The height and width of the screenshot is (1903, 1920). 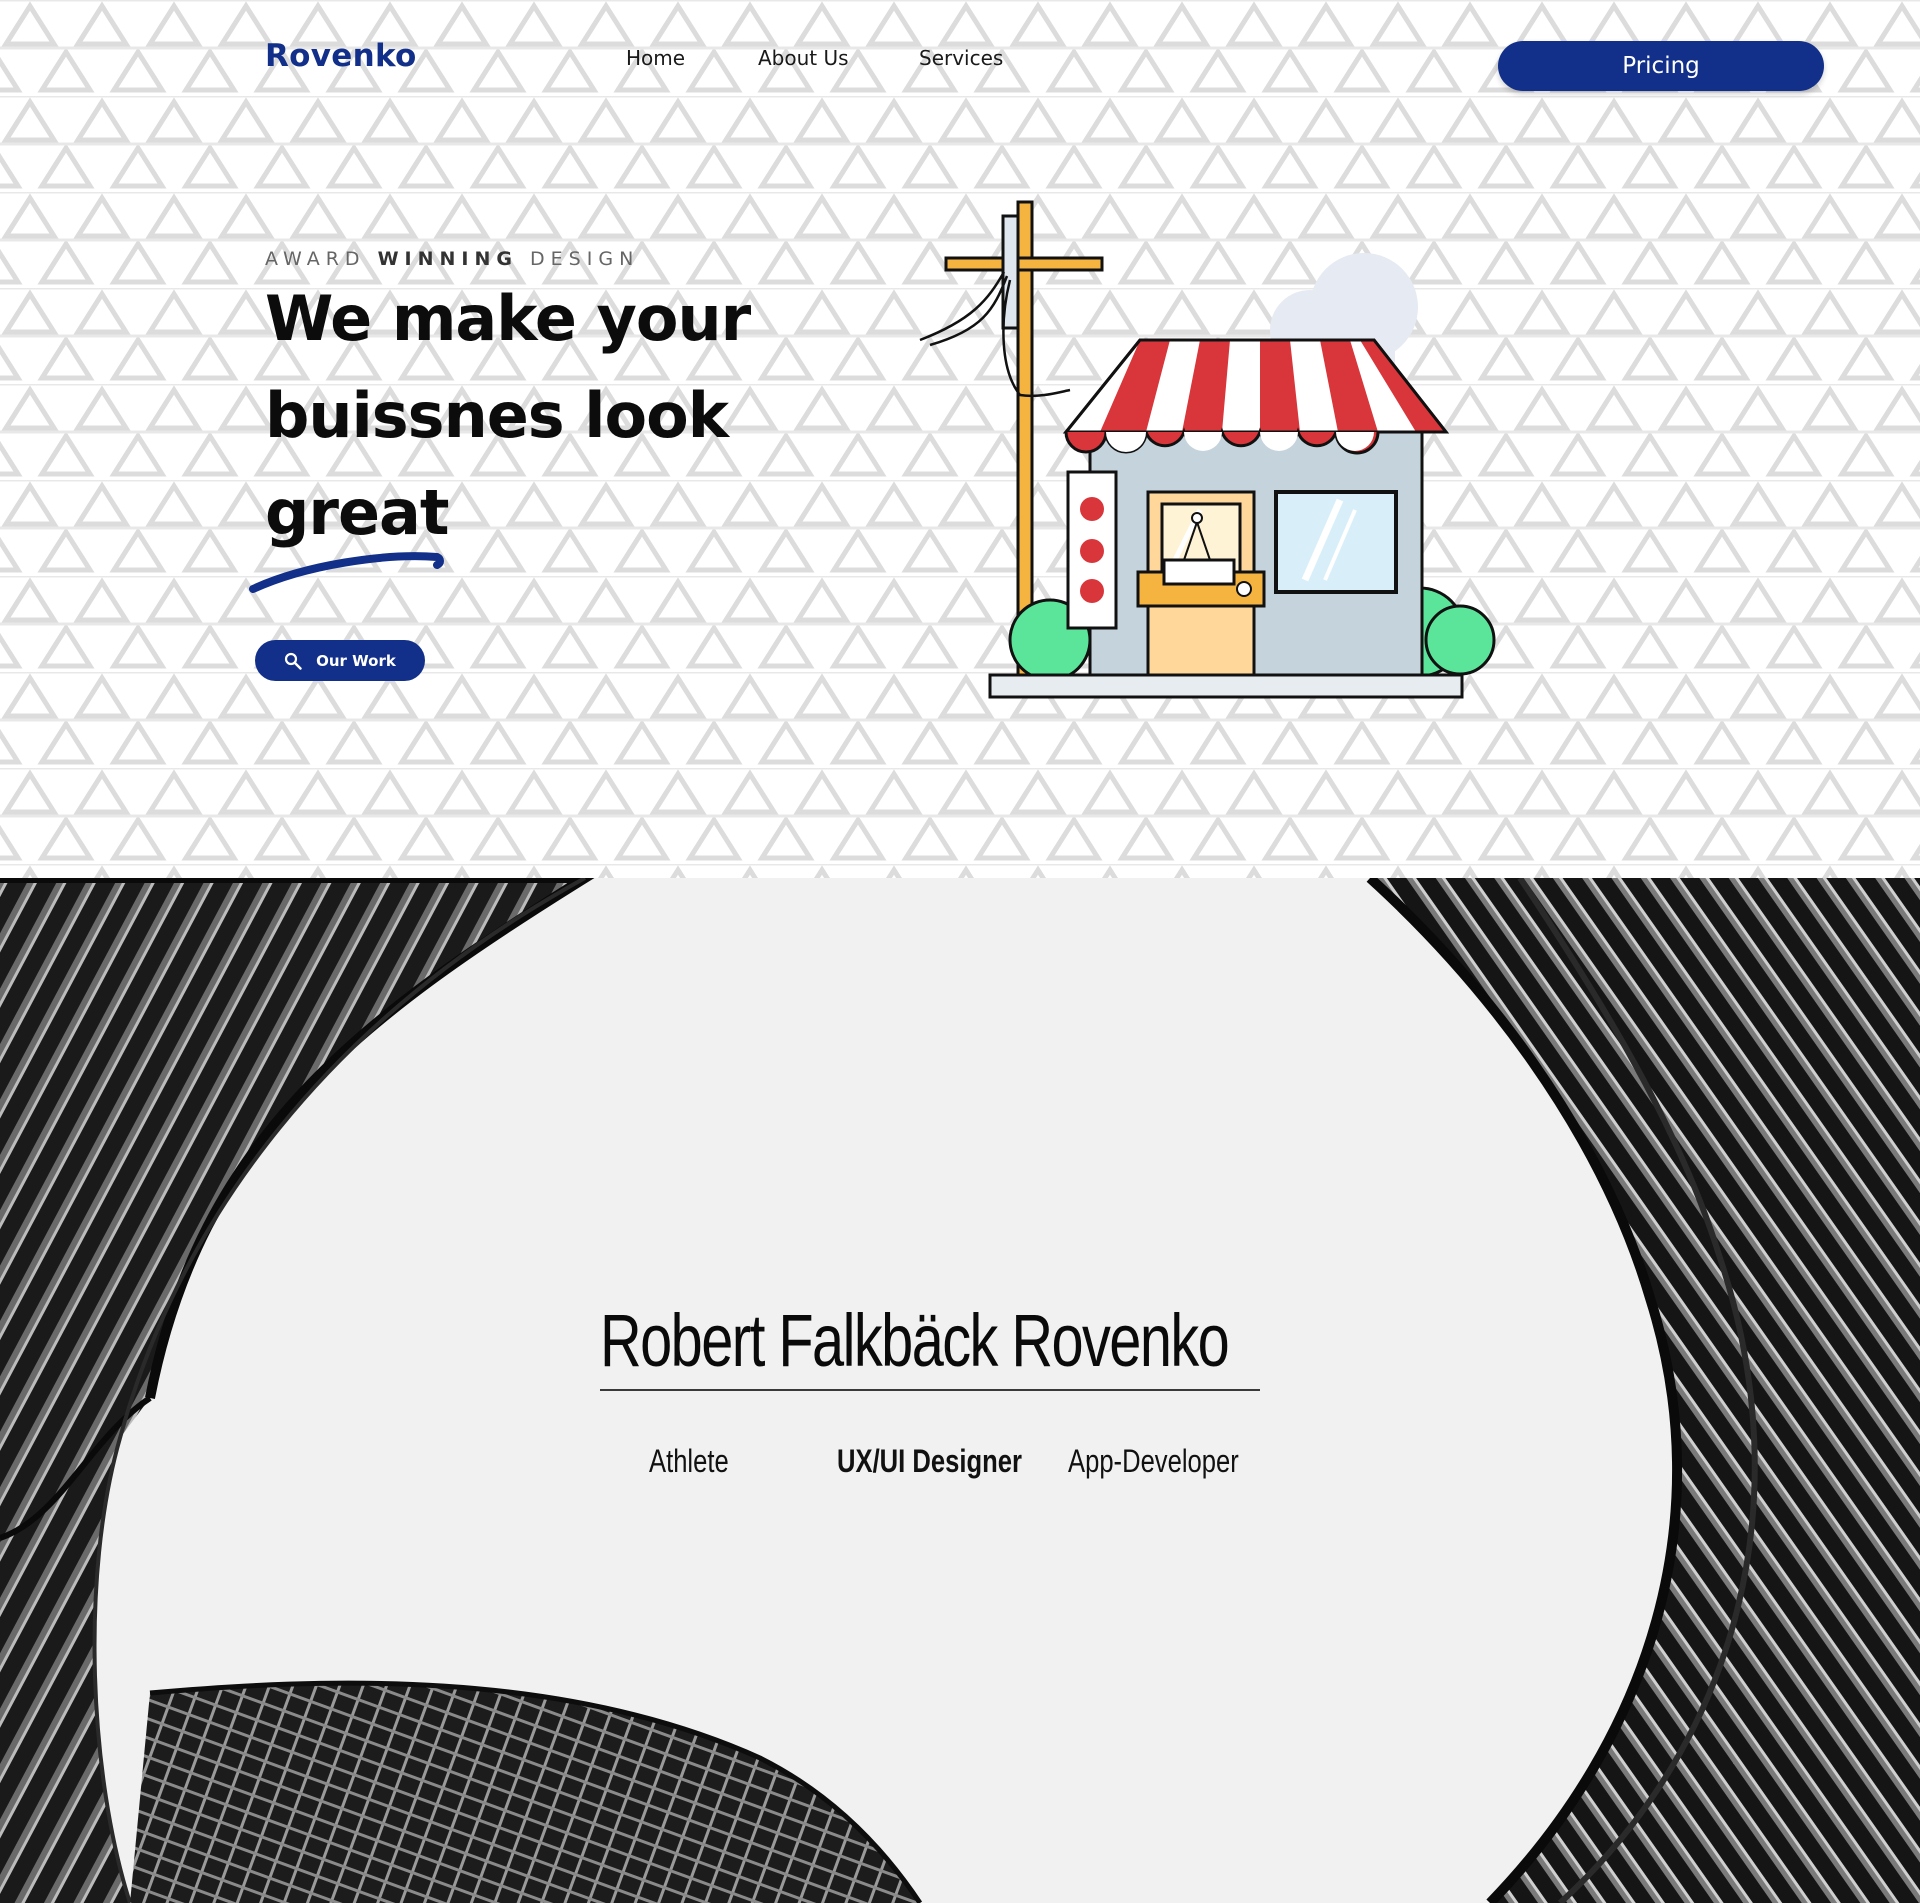 What do you see at coordinates (497, 415) in the screenshot?
I see `headline-line-2: buissnes look` at bounding box center [497, 415].